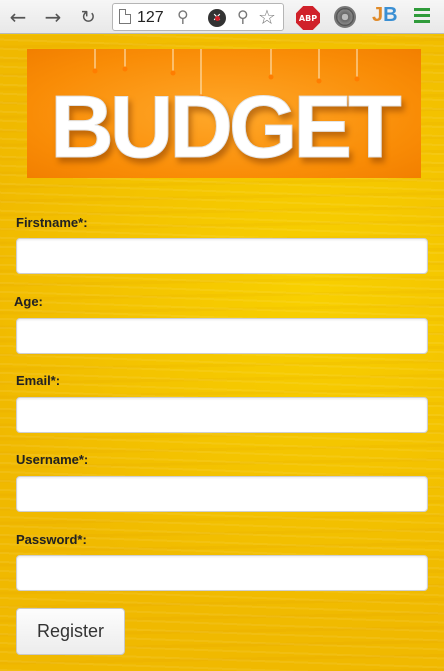 Image resolution: width=444 pixels, height=671 pixels. I want to click on jb-letter-b: B, so click(390, 15).